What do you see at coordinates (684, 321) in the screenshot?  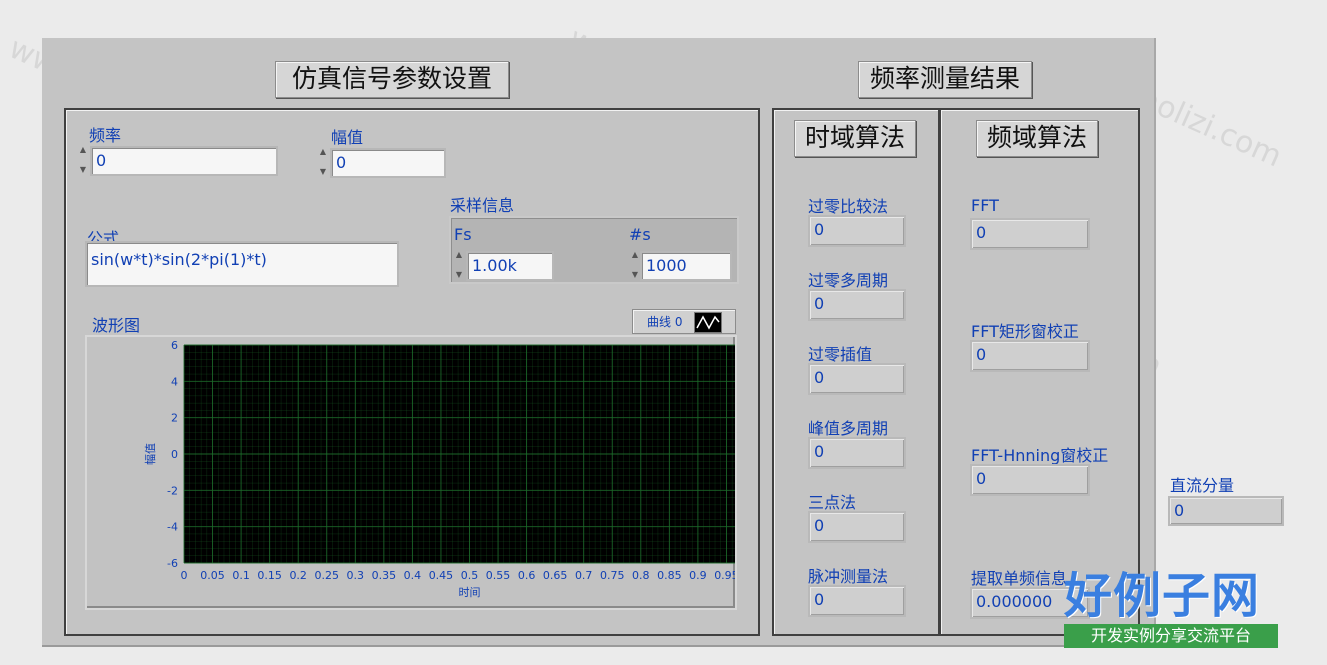 I see `legend-box: 曲线 0` at bounding box center [684, 321].